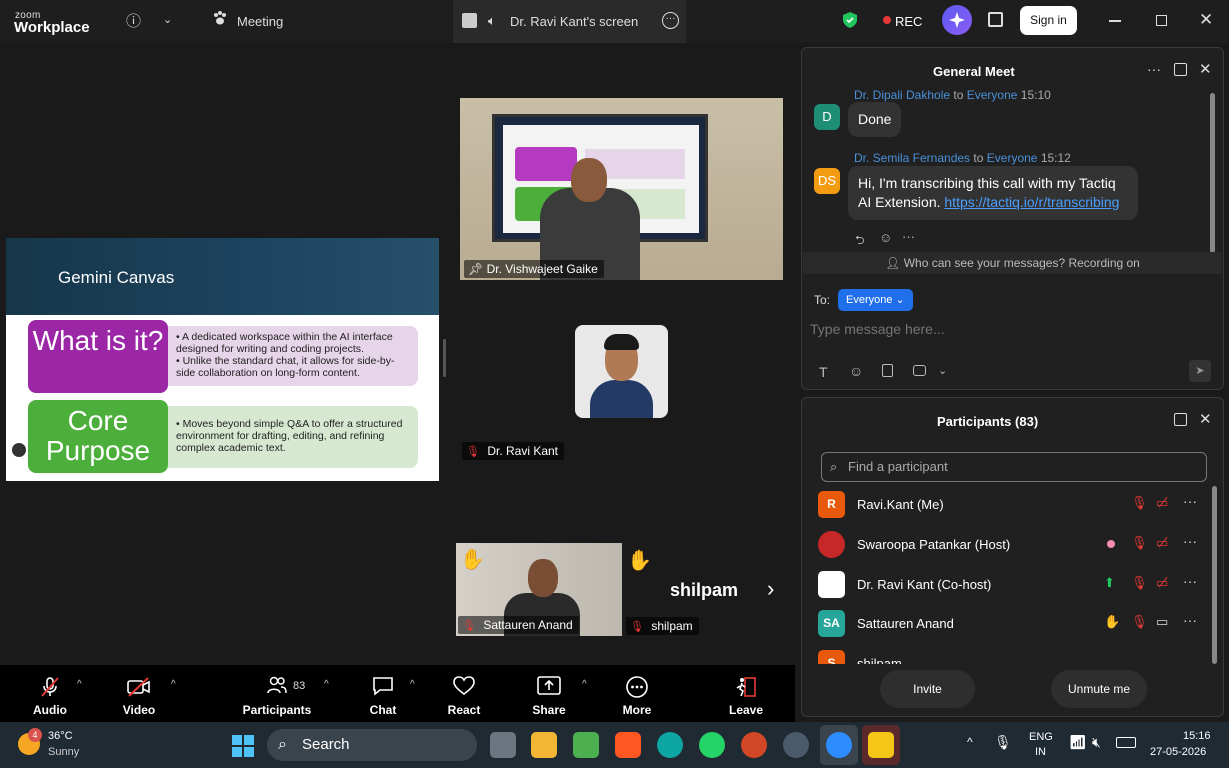 The width and height of the screenshot is (1229, 768). What do you see at coordinates (637, 693) in the screenshot?
I see `more-button: More` at bounding box center [637, 693].